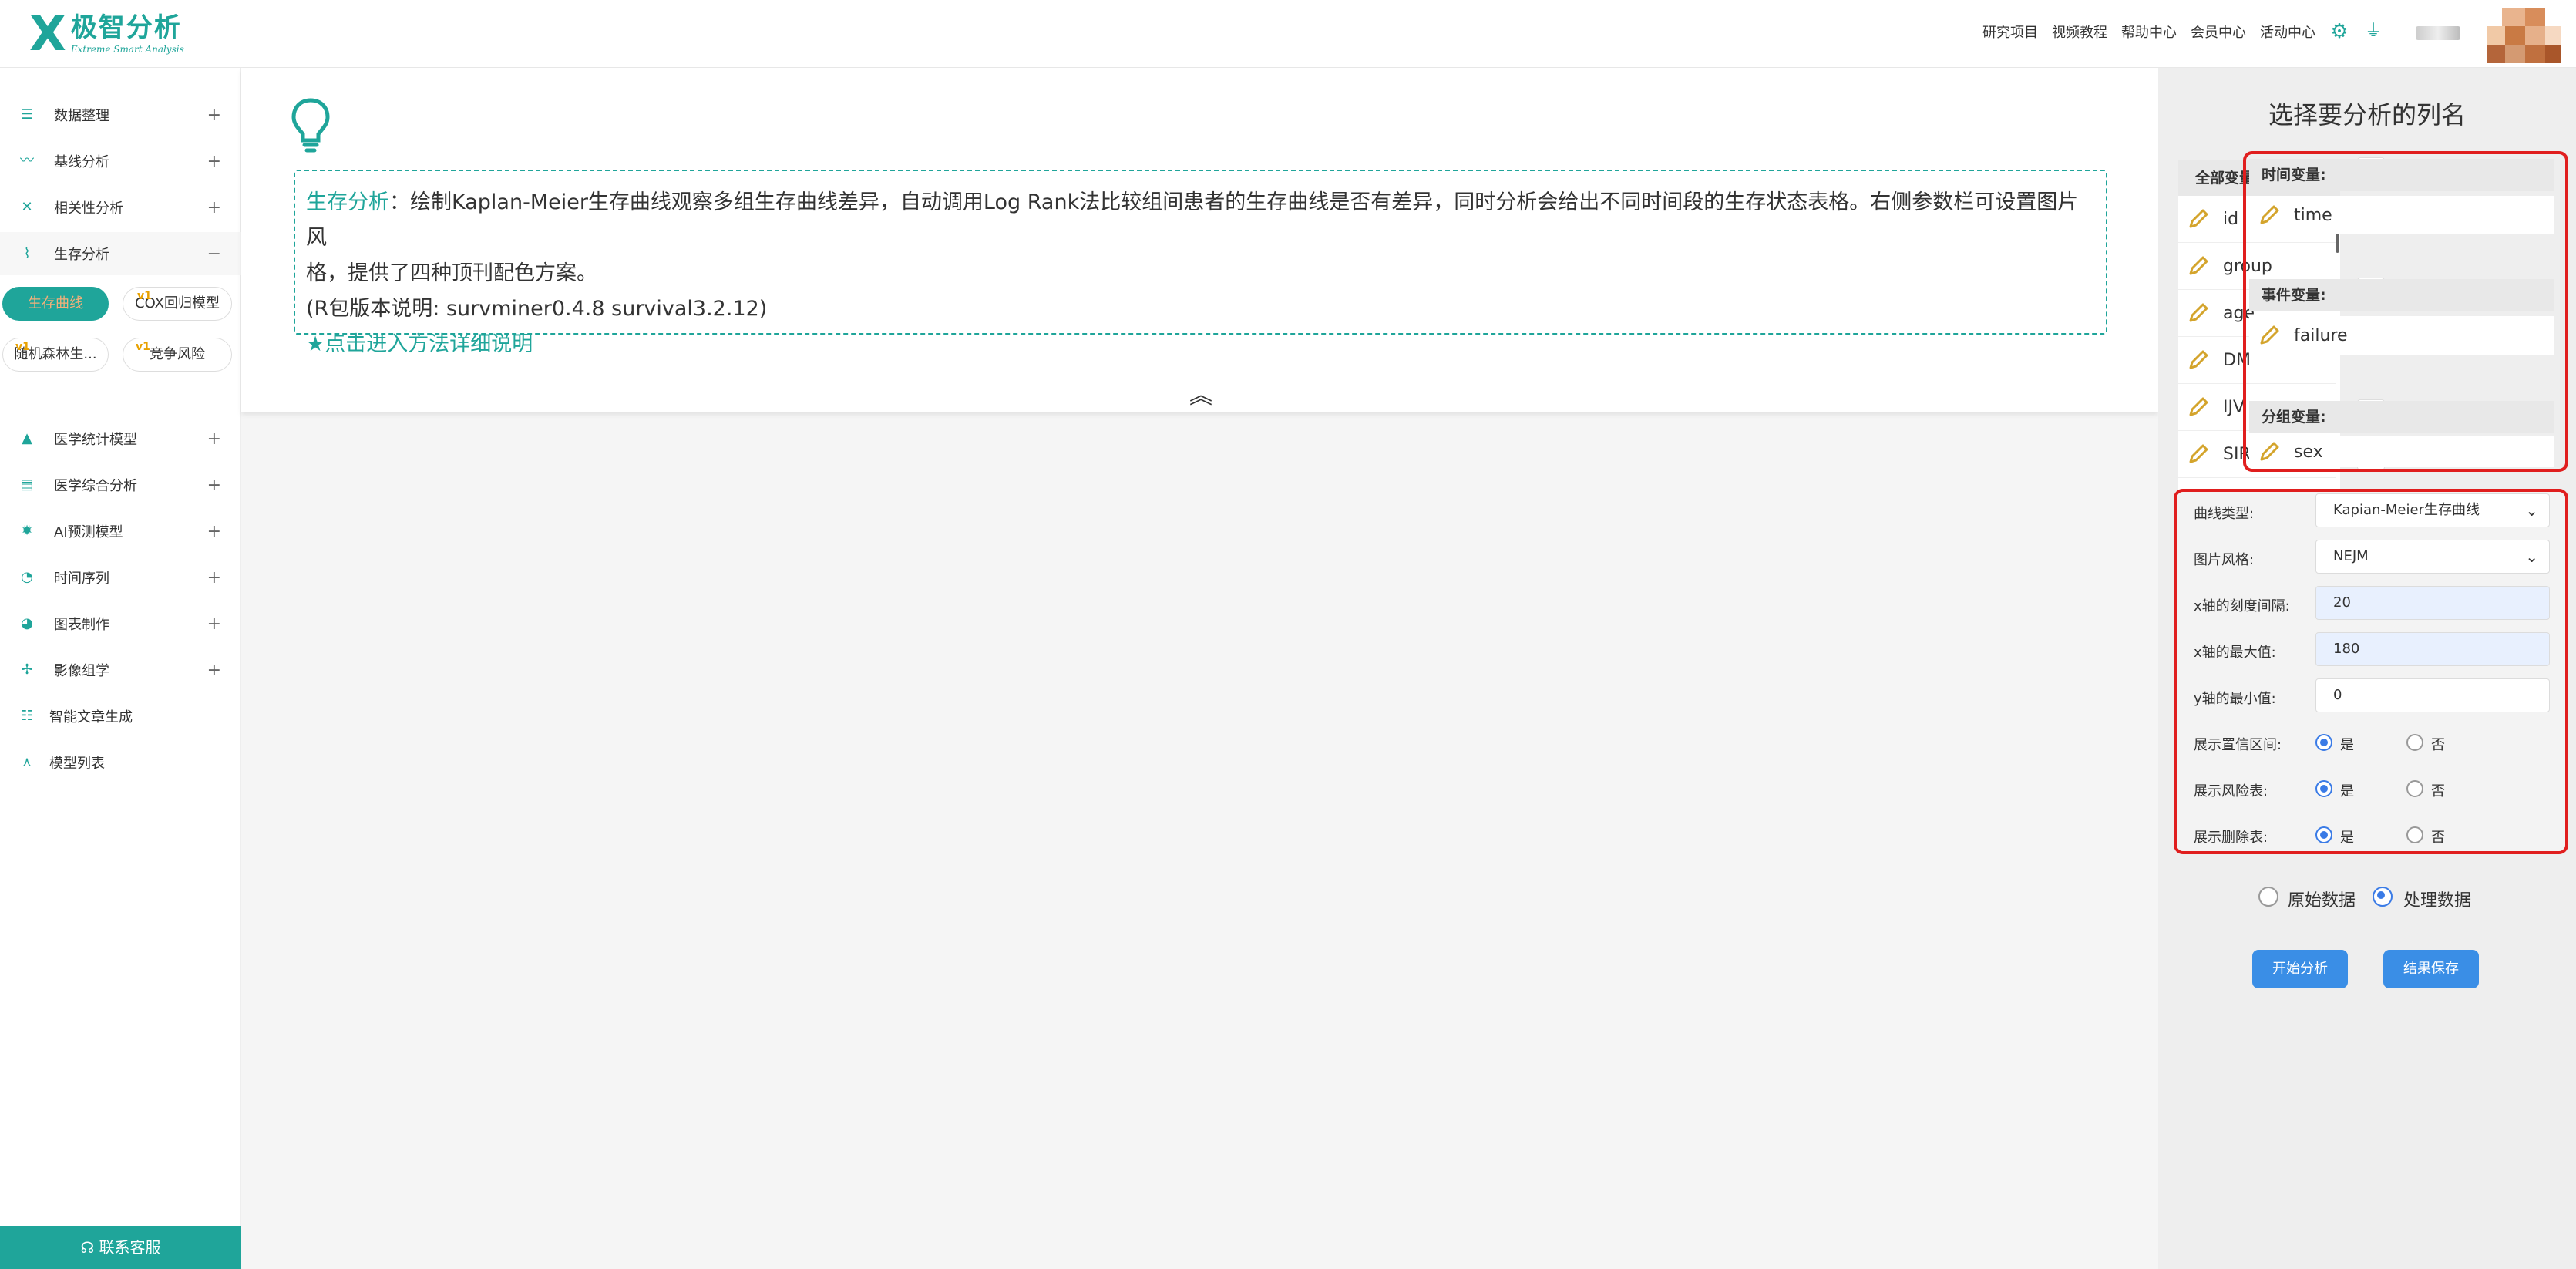 This screenshot has width=2576, height=1269. I want to click on chevron-down-icon: ⌄, so click(2531, 510).